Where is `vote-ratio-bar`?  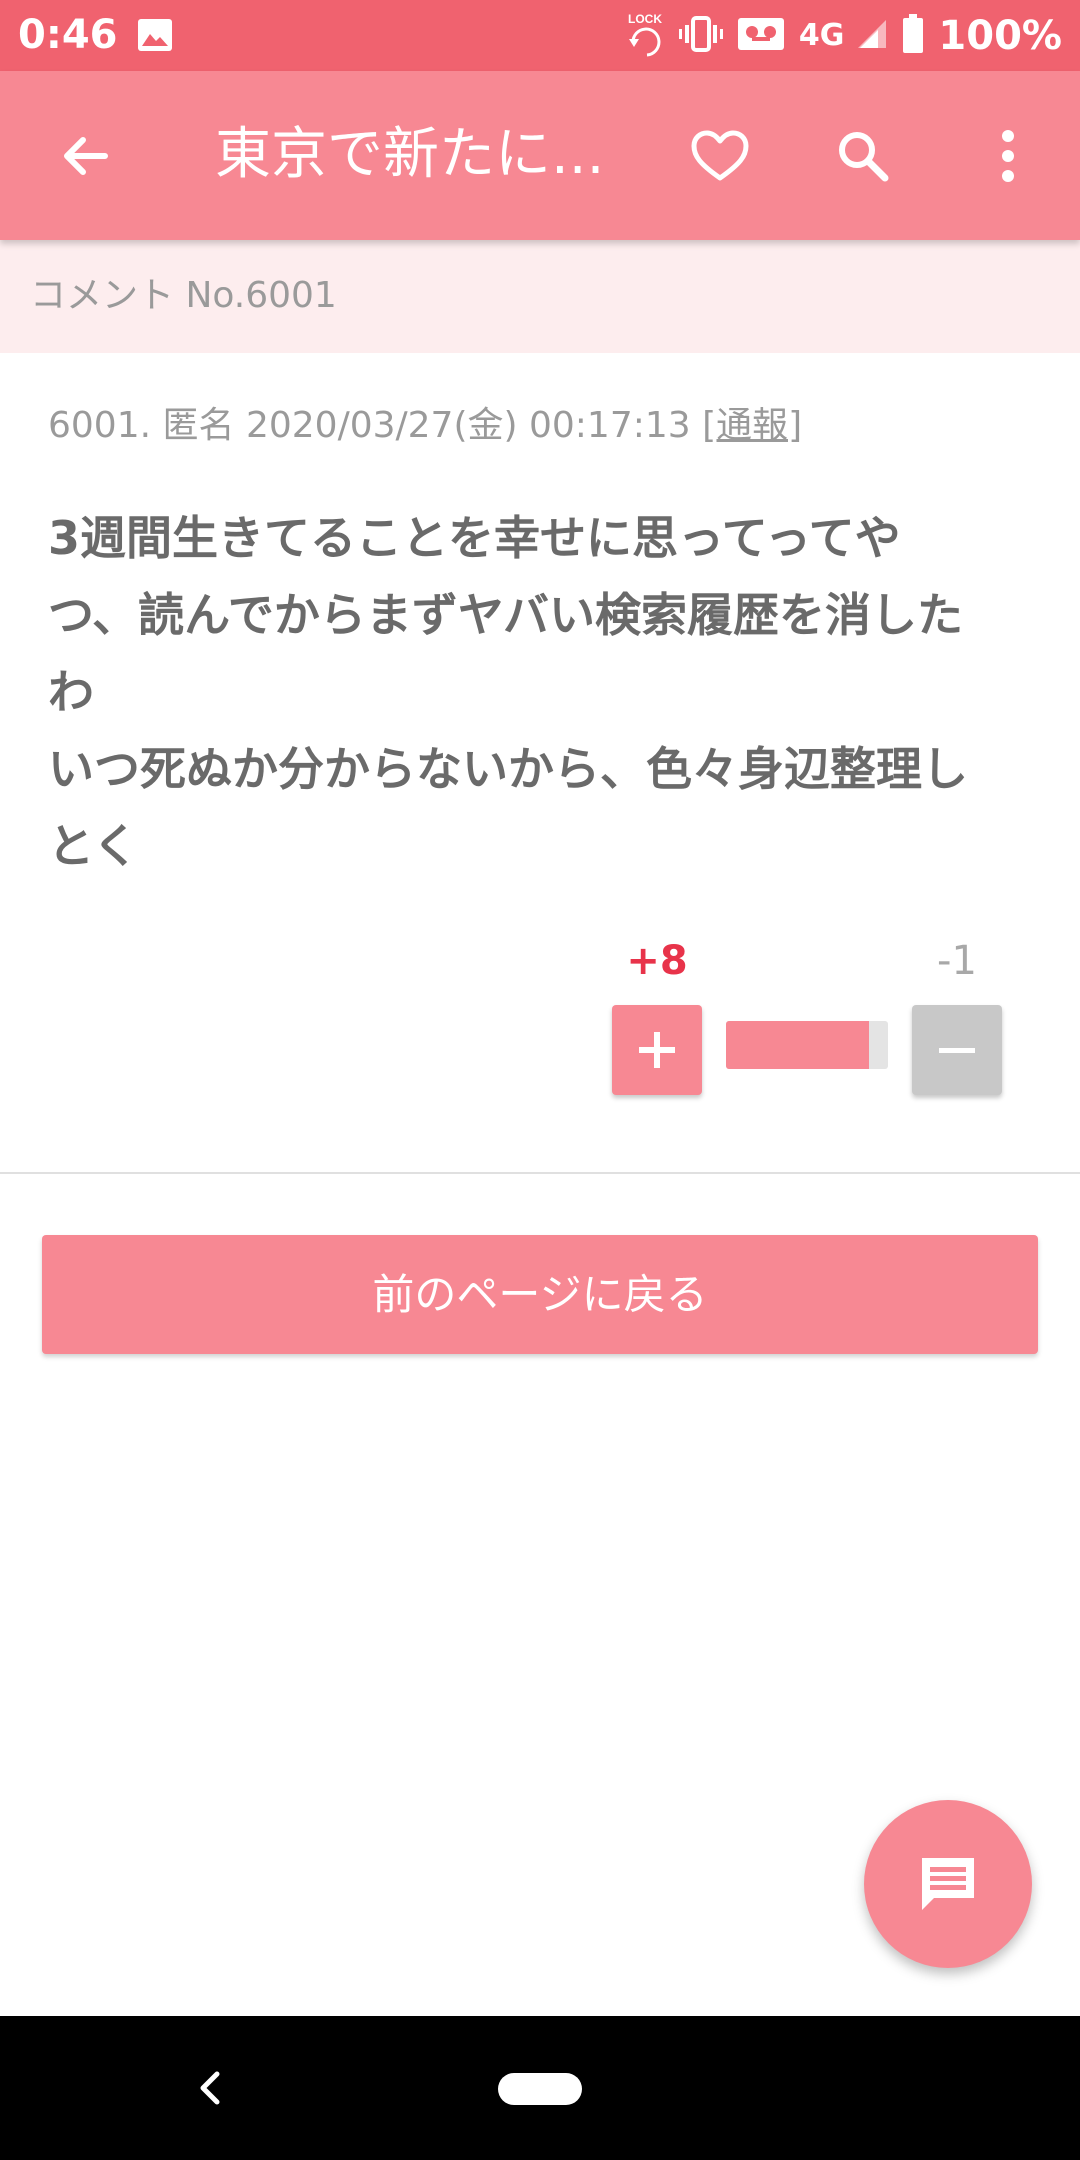
vote-ratio-bar is located at coordinates (807, 1045).